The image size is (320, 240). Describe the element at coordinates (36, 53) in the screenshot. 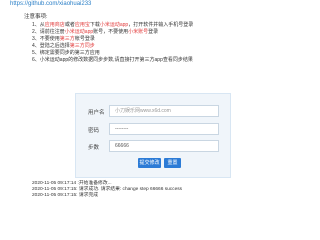

I see `note-number: 5、` at that location.